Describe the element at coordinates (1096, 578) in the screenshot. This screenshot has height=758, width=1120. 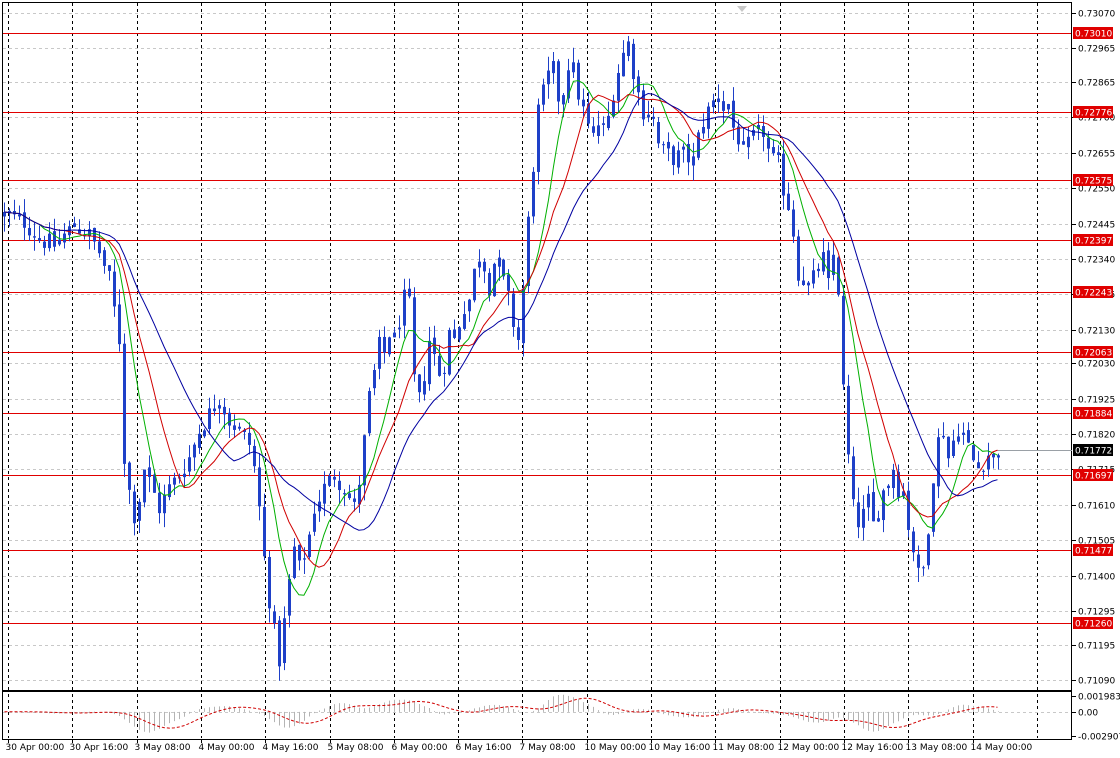
I see `price-tick-label: 0.71400` at that location.